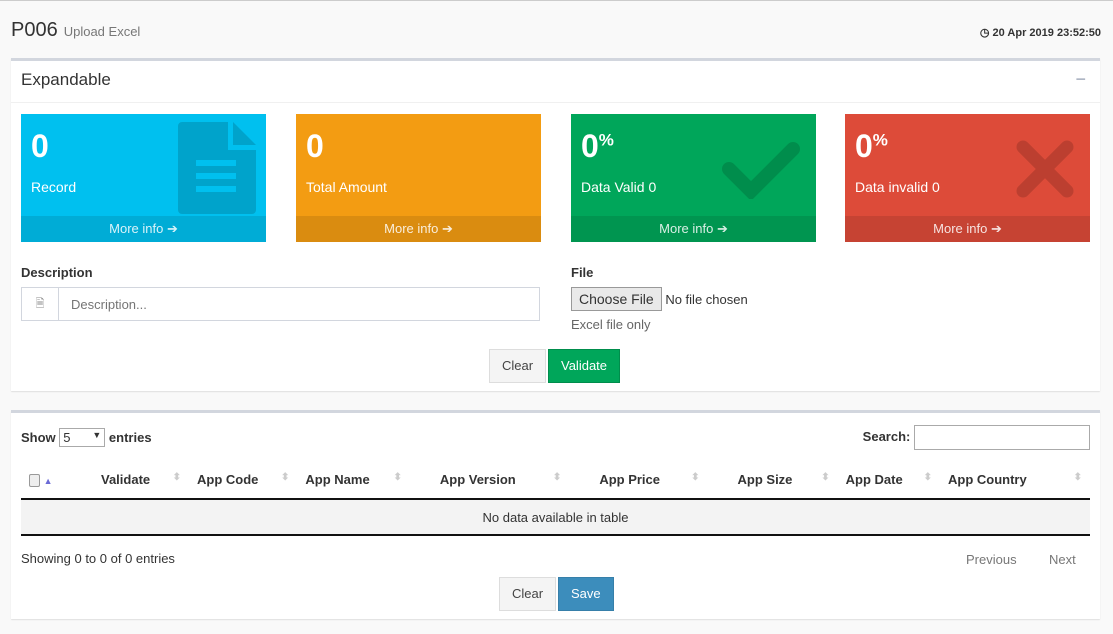  I want to click on times-icon, so click(1045, 169).